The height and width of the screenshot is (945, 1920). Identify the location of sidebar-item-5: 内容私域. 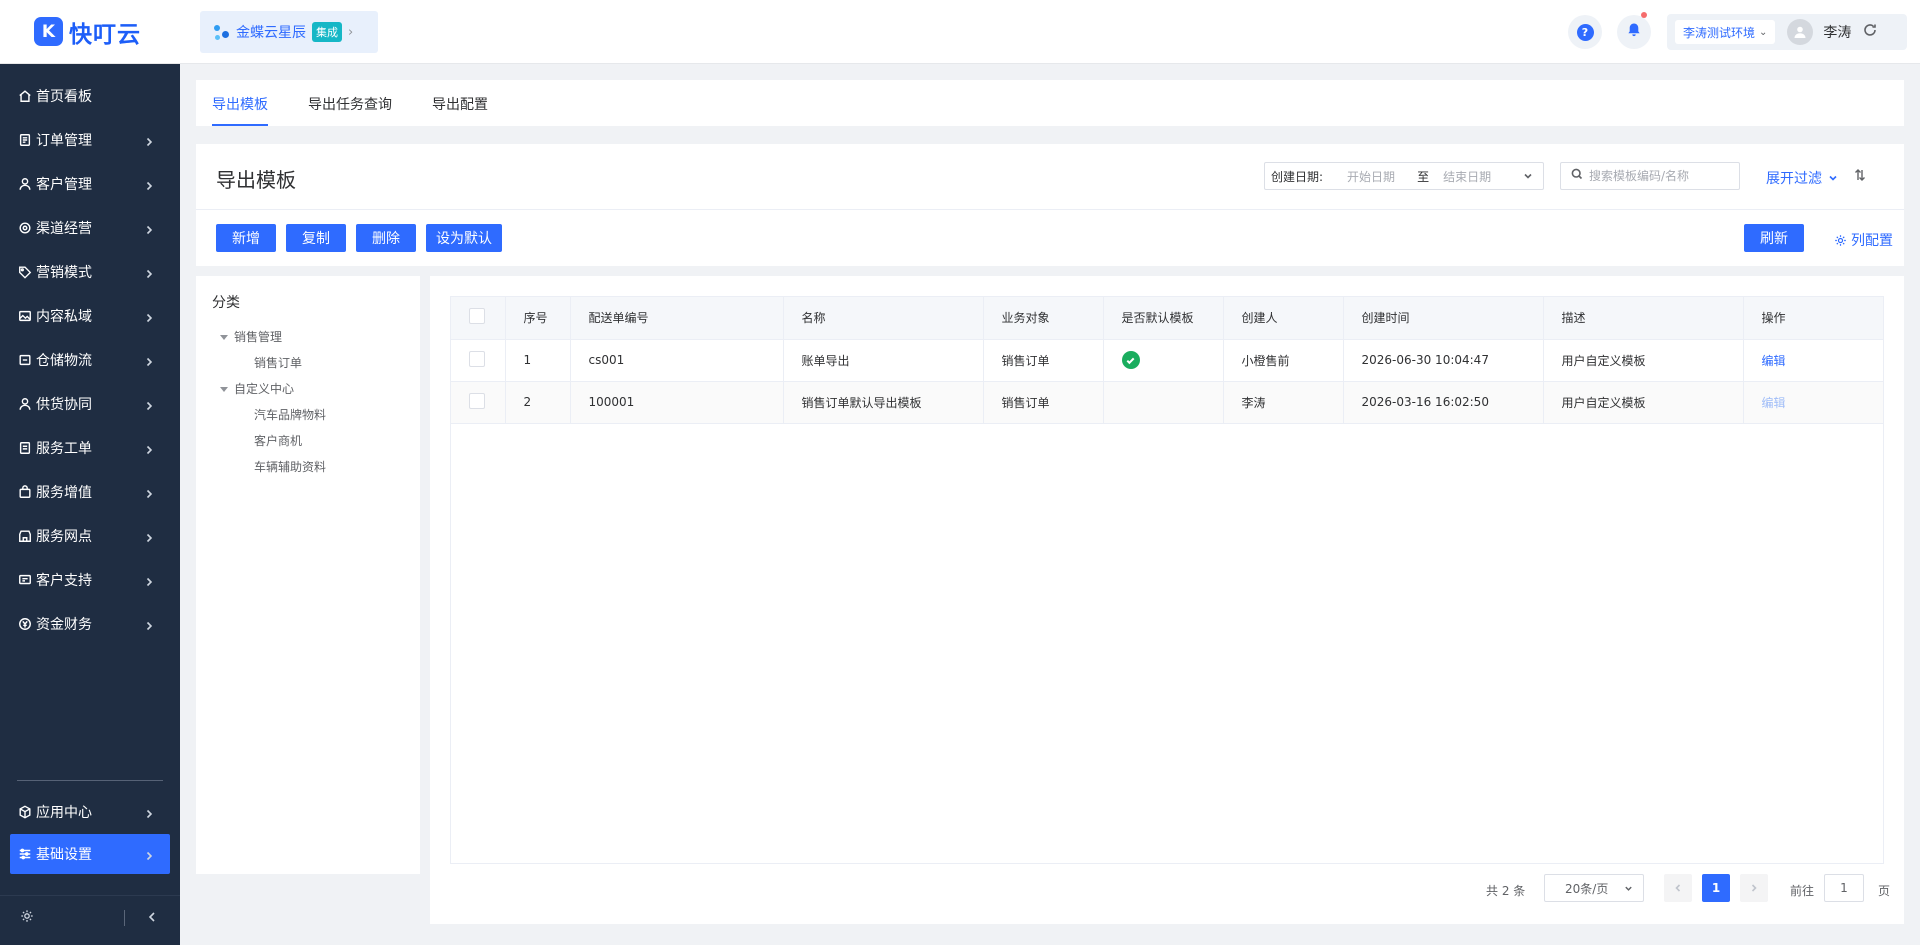
(90, 316).